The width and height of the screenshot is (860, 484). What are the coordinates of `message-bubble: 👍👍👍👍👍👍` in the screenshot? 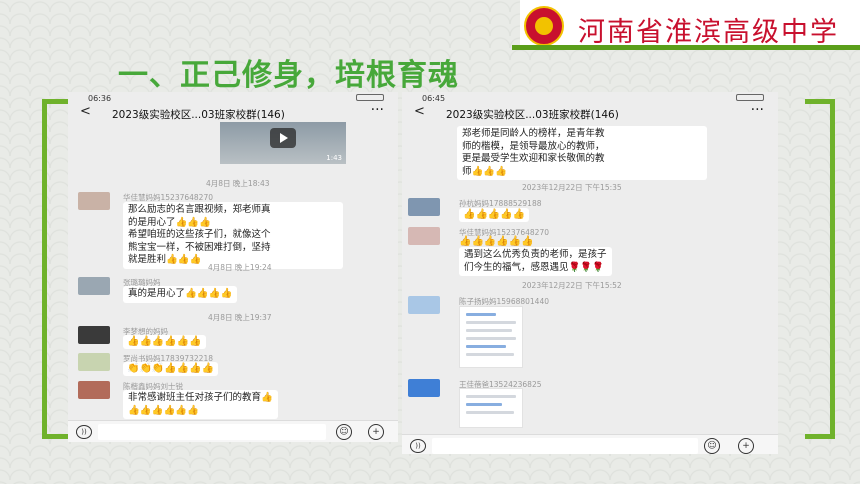 It's located at (164, 342).